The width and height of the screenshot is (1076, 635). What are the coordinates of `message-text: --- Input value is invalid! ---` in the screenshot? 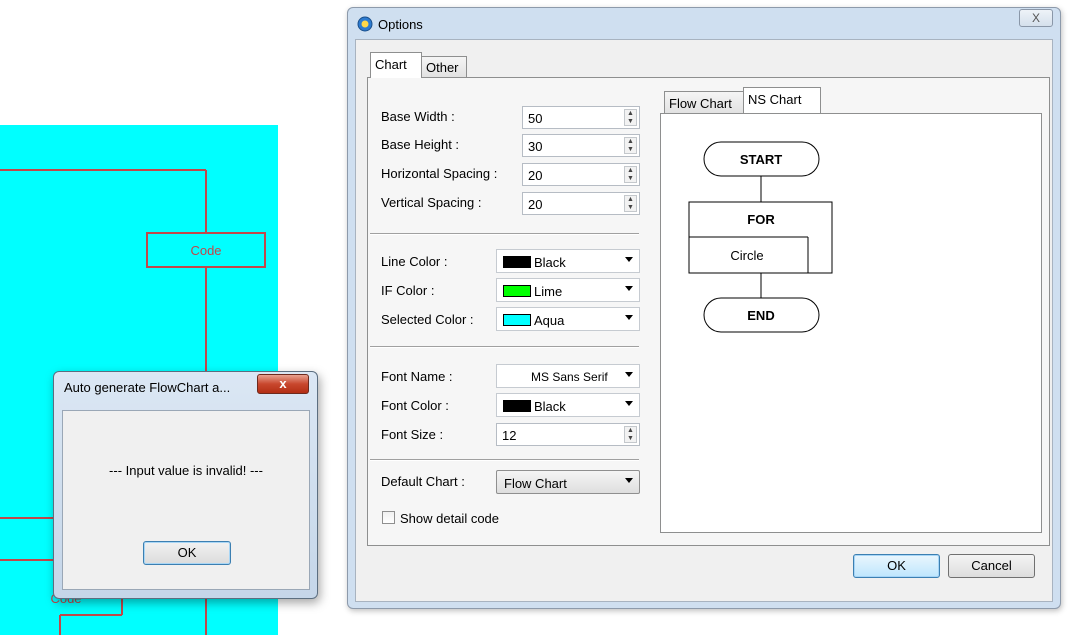 It's located at (186, 470).